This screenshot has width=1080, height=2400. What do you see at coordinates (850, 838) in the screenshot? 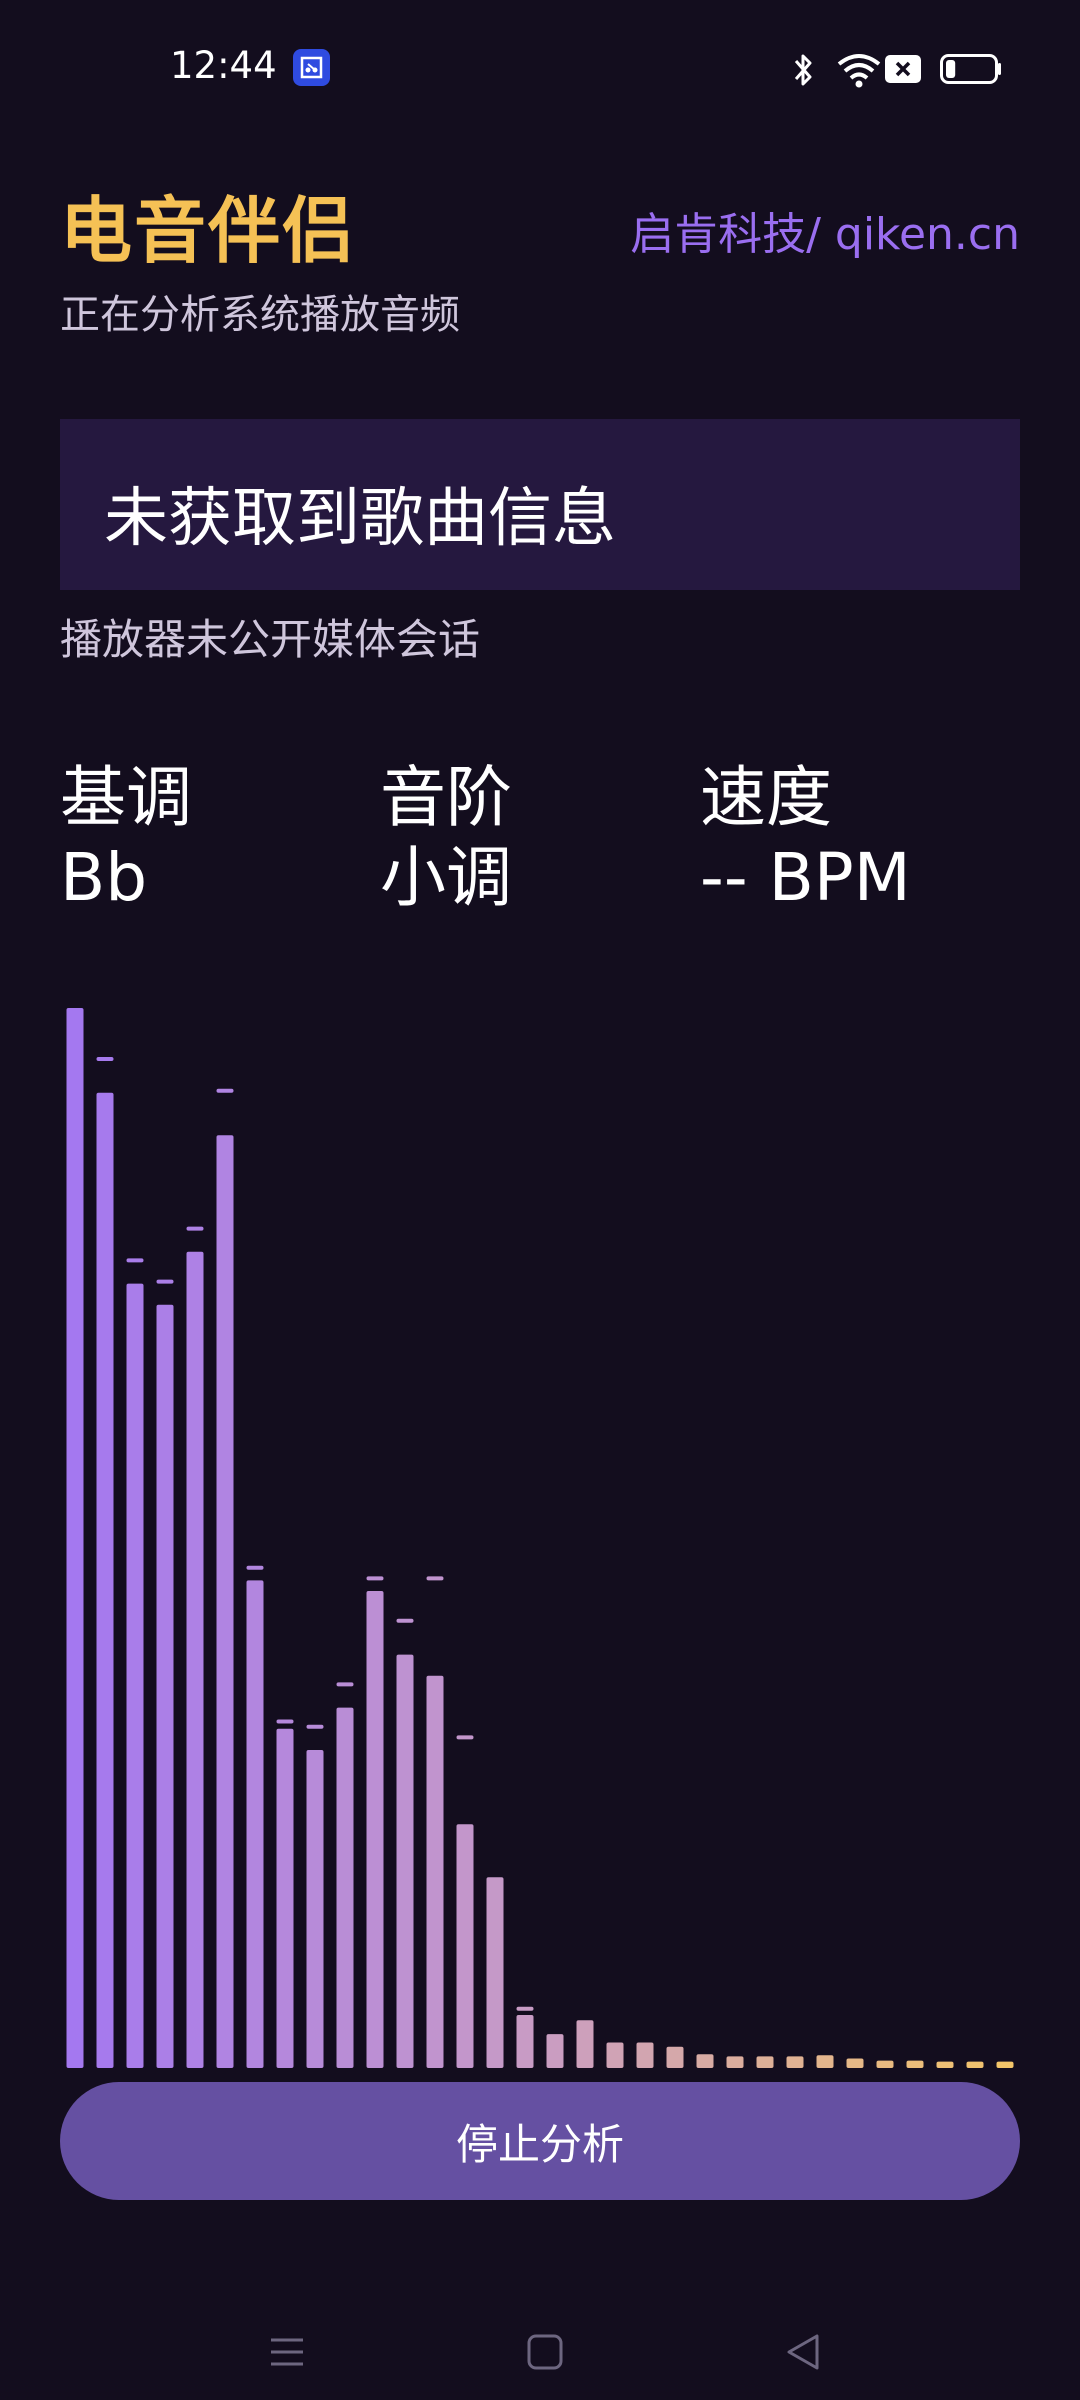
I see `tempo-info: 速度 -- BPM` at bounding box center [850, 838].